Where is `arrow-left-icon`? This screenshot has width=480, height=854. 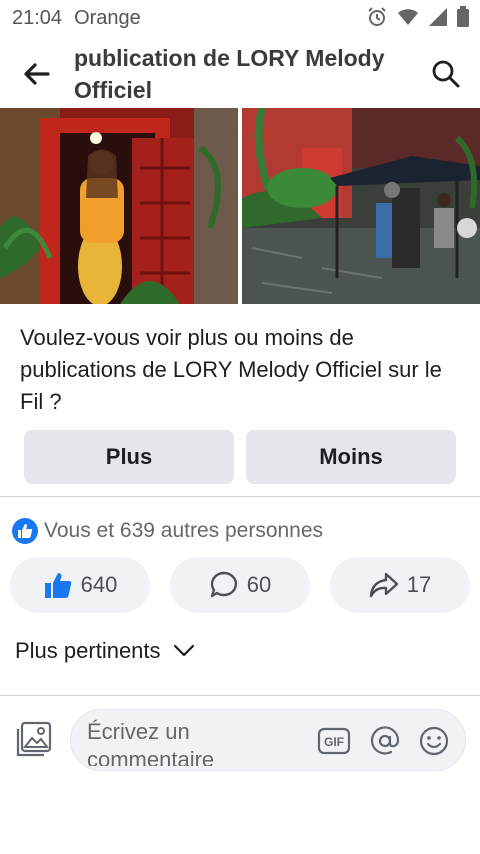 arrow-left-icon is located at coordinates (37, 74).